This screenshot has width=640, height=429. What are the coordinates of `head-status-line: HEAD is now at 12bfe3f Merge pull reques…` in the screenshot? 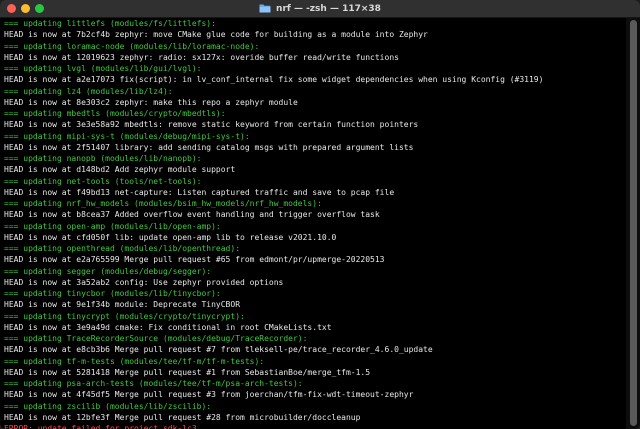 It's located at (182, 417).